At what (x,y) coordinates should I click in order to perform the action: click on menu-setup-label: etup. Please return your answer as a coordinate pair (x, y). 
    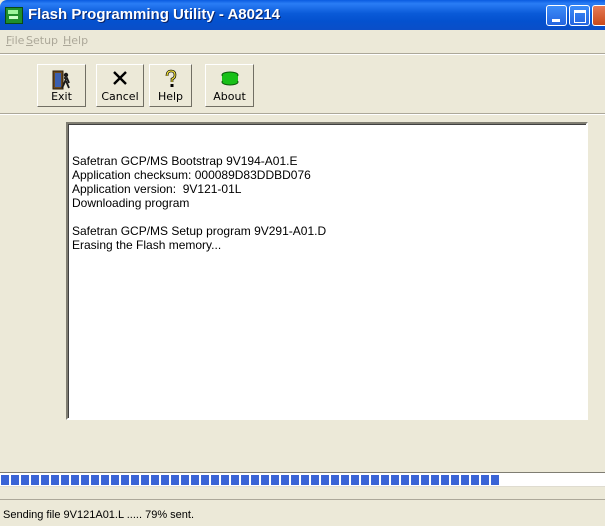
    Looking at the image, I should click on (45, 40).